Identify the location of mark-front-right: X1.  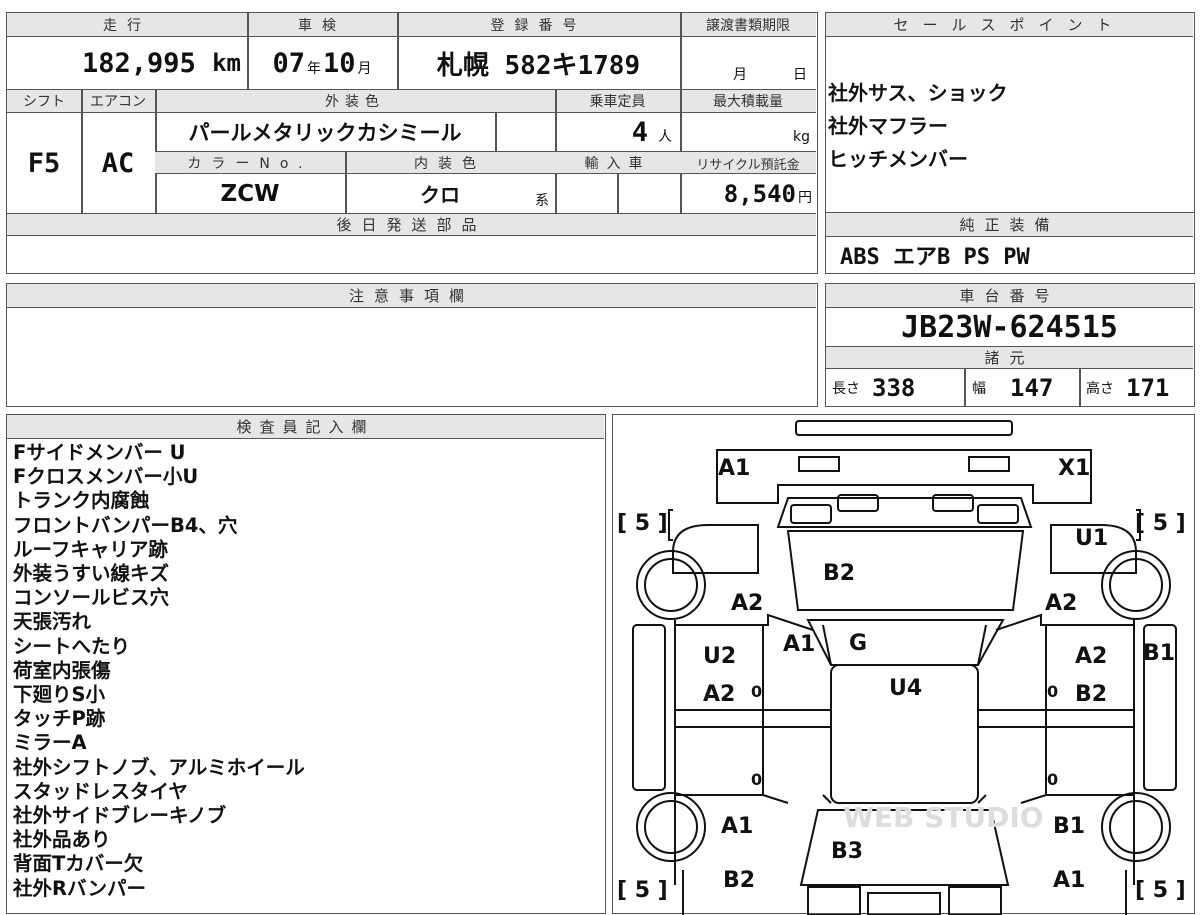
(1074, 468).